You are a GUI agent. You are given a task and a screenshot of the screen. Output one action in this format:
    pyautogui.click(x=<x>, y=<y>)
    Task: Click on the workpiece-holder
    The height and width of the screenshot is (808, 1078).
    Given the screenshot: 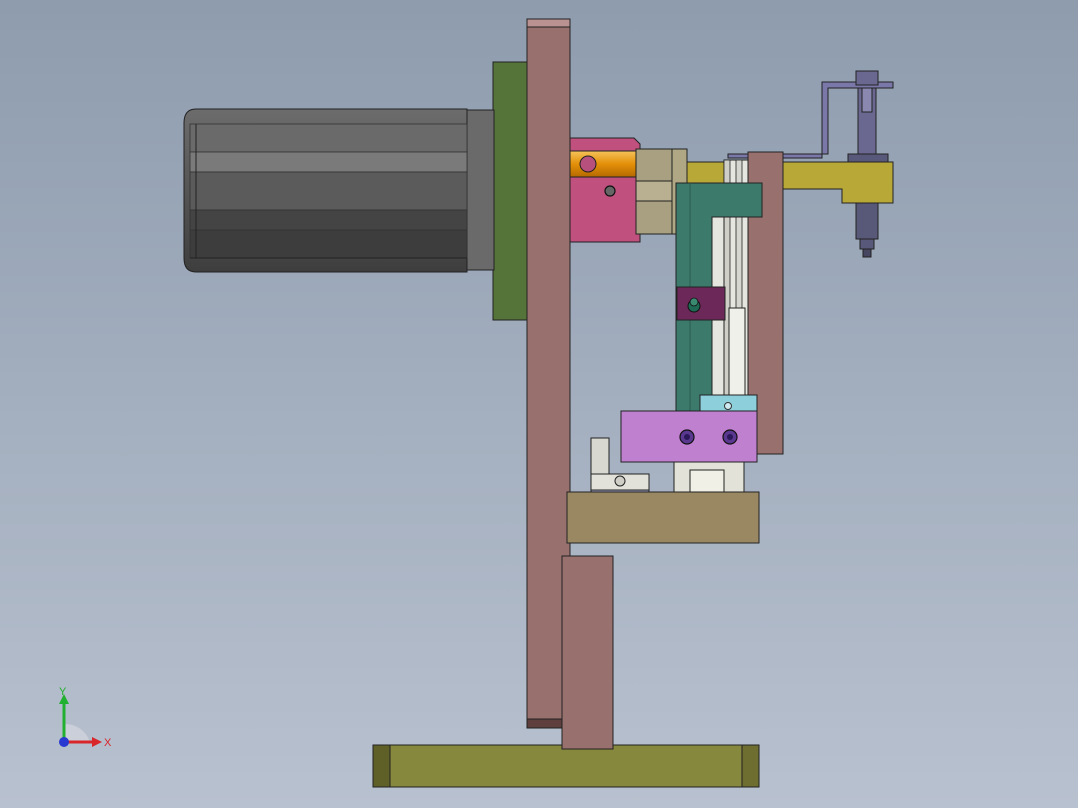 What is the action you would take?
    pyautogui.click(x=709, y=479)
    